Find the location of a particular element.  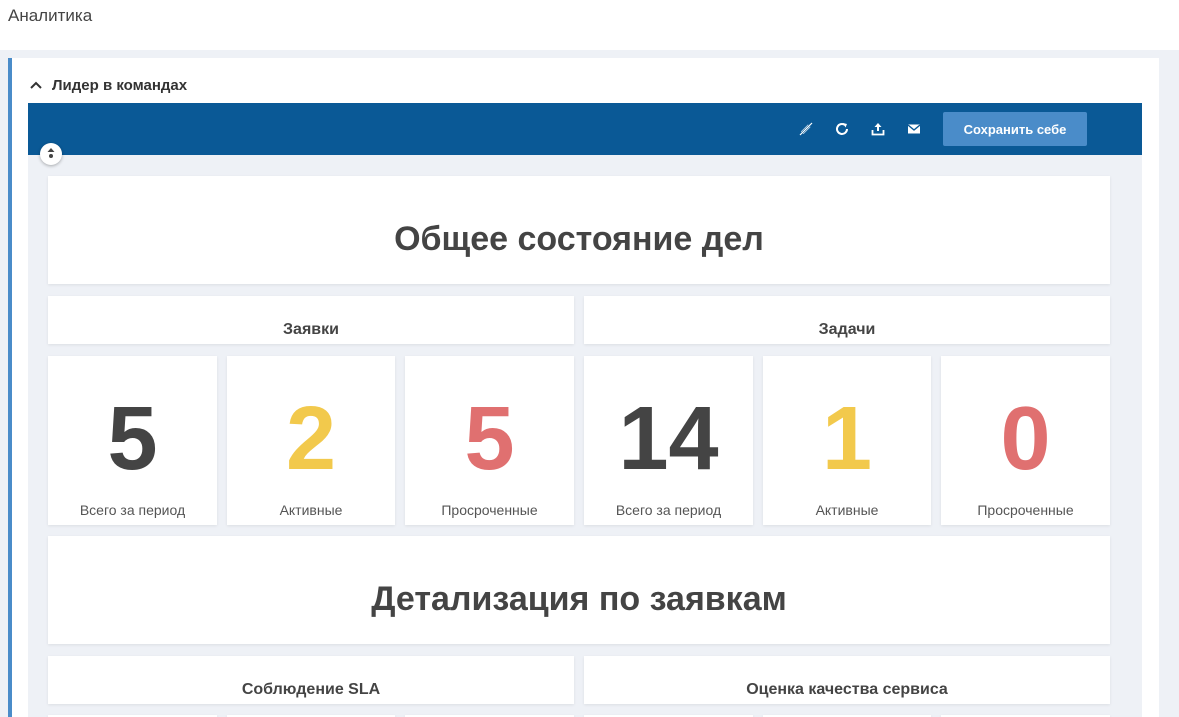

group-header-sla: Соблюдение SLA is located at coordinates (311, 680).